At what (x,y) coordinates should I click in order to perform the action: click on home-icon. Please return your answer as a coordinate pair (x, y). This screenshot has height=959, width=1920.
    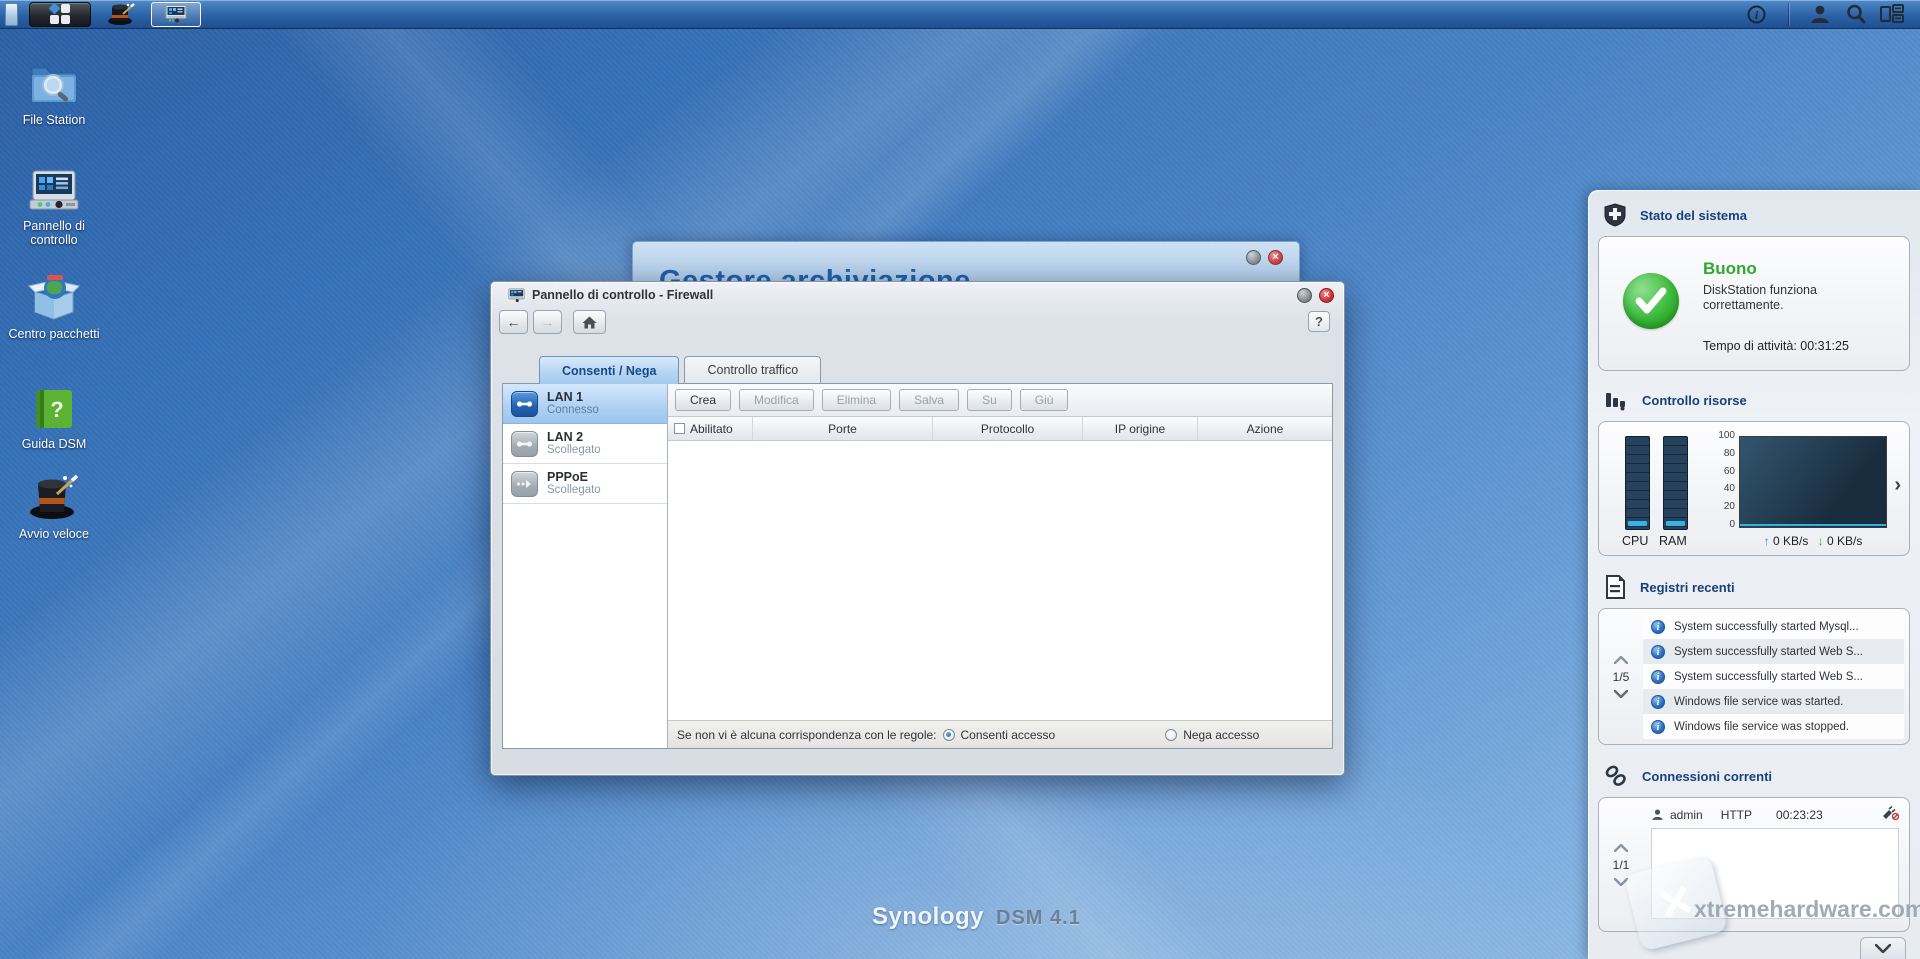
    Looking at the image, I should click on (589, 322).